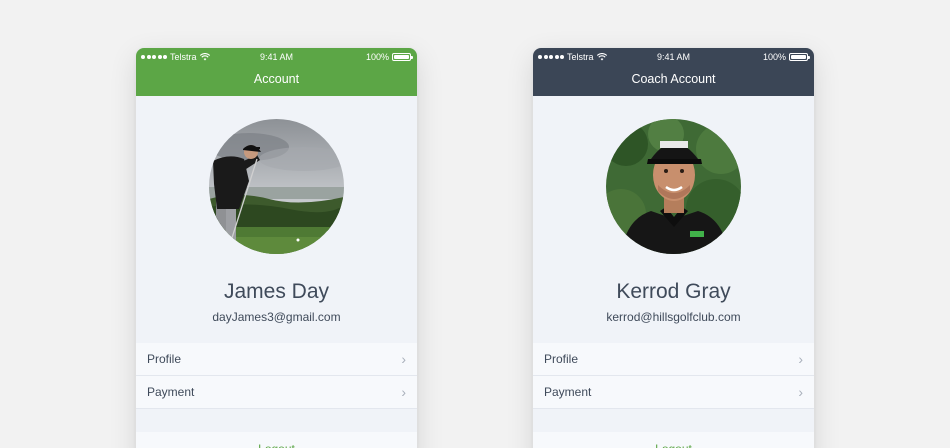 This screenshot has width=950, height=448. What do you see at coordinates (673, 317) in the screenshot?
I see `user-email: kerrod@hillsgolfclub.com` at bounding box center [673, 317].